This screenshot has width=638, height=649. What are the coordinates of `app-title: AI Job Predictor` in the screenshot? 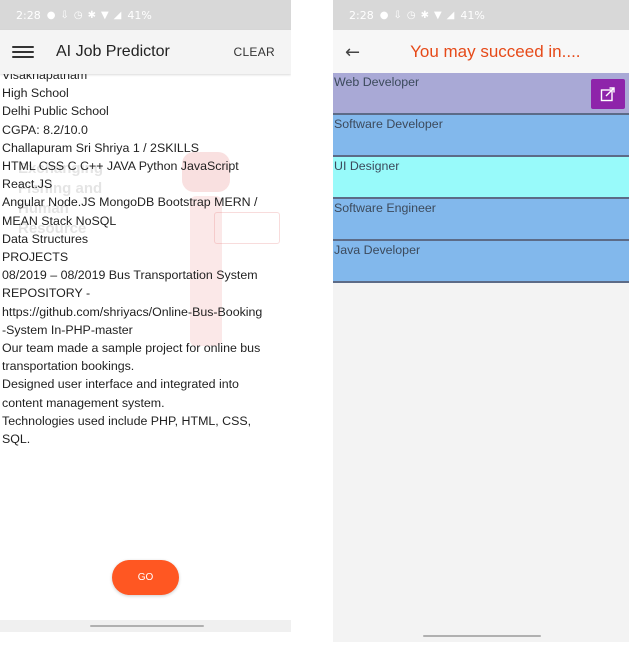 It's located at (113, 51).